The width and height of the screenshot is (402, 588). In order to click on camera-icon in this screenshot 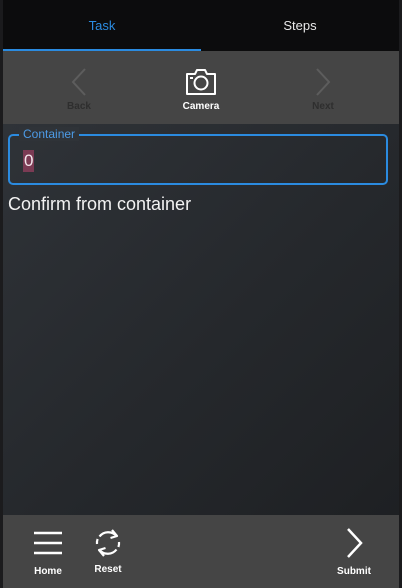, I will do `click(201, 82)`.